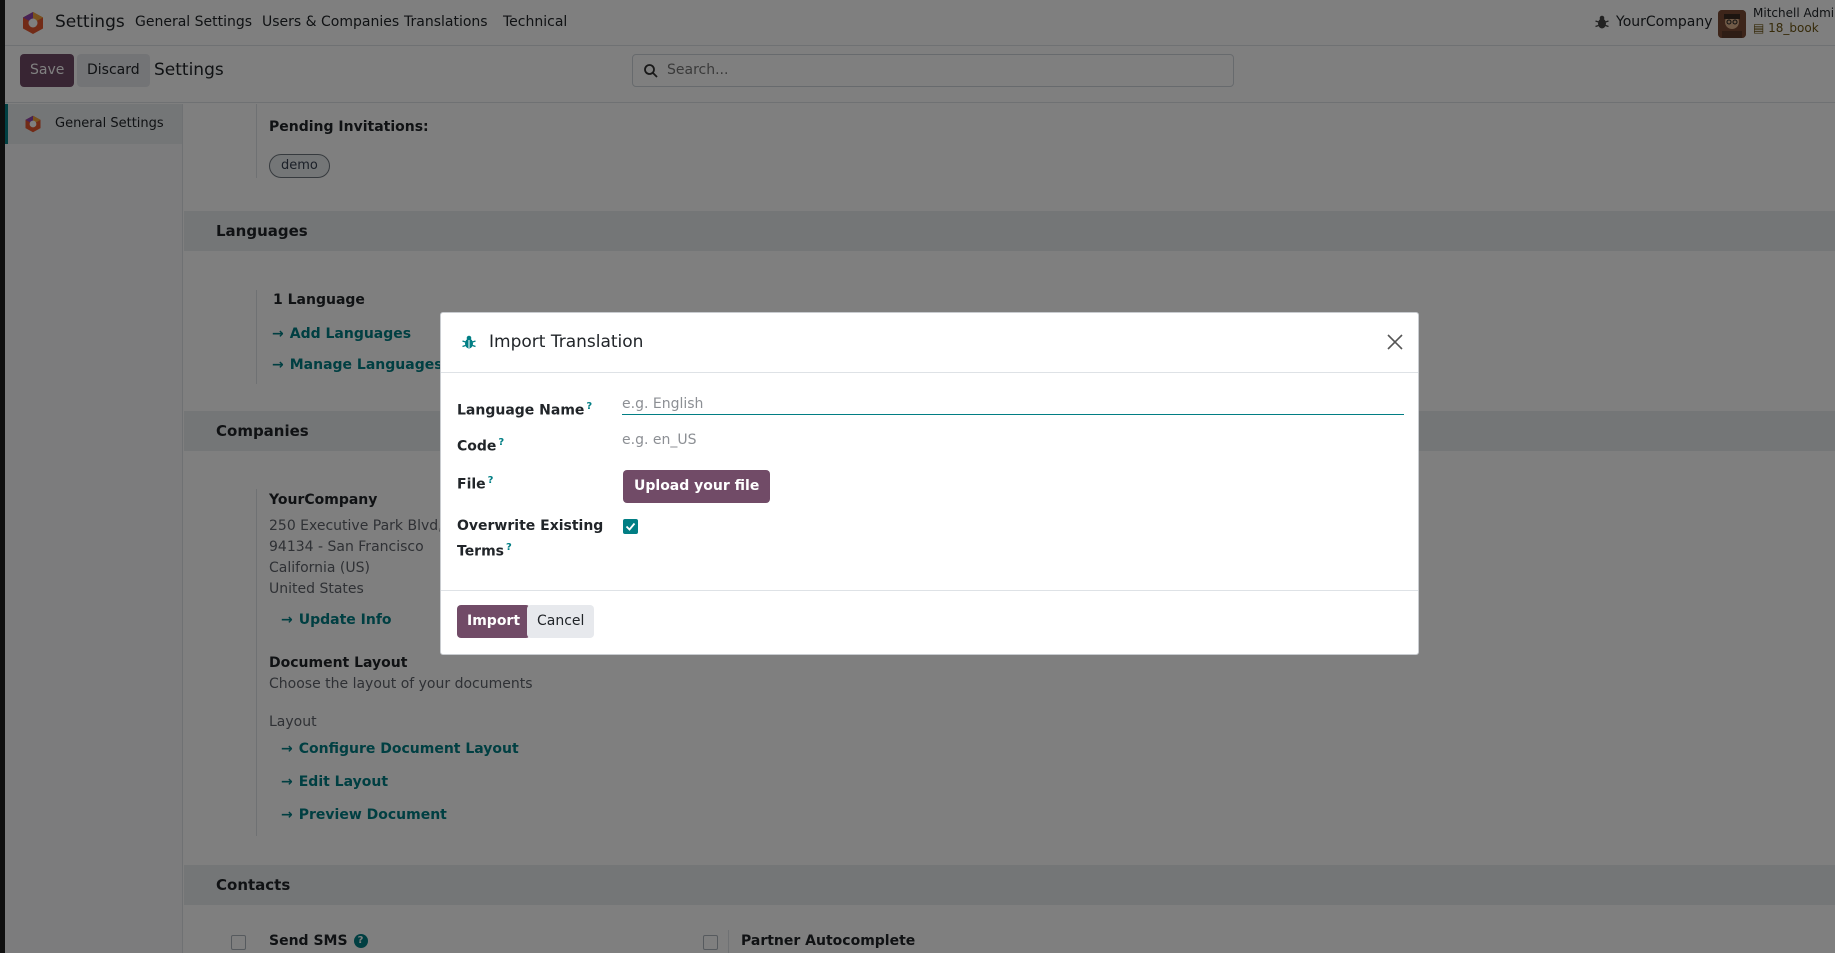 The image size is (1835, 953). What do you see at coordinates (929, 343) in the screenshot?
I see `dialog-header: Import Translation` at bounding box center [929, 343].